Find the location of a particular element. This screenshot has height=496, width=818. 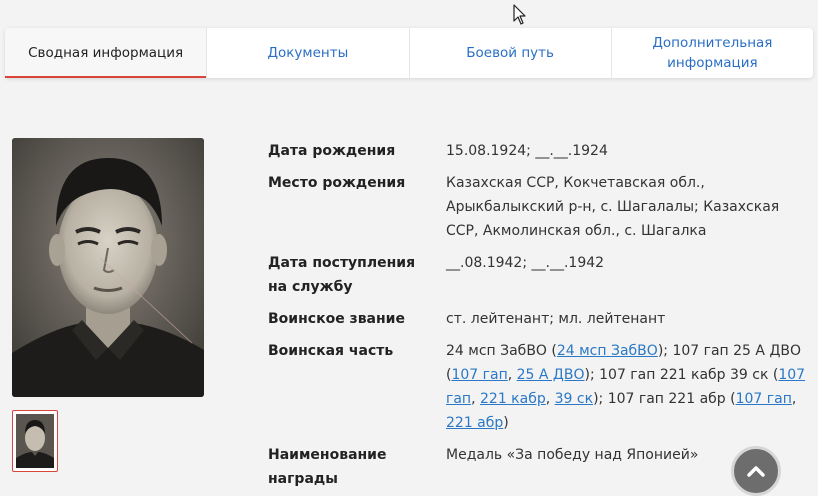

rank-value: ст. лейтенант; мл. лейтенант is located at coordinates (556, 319).